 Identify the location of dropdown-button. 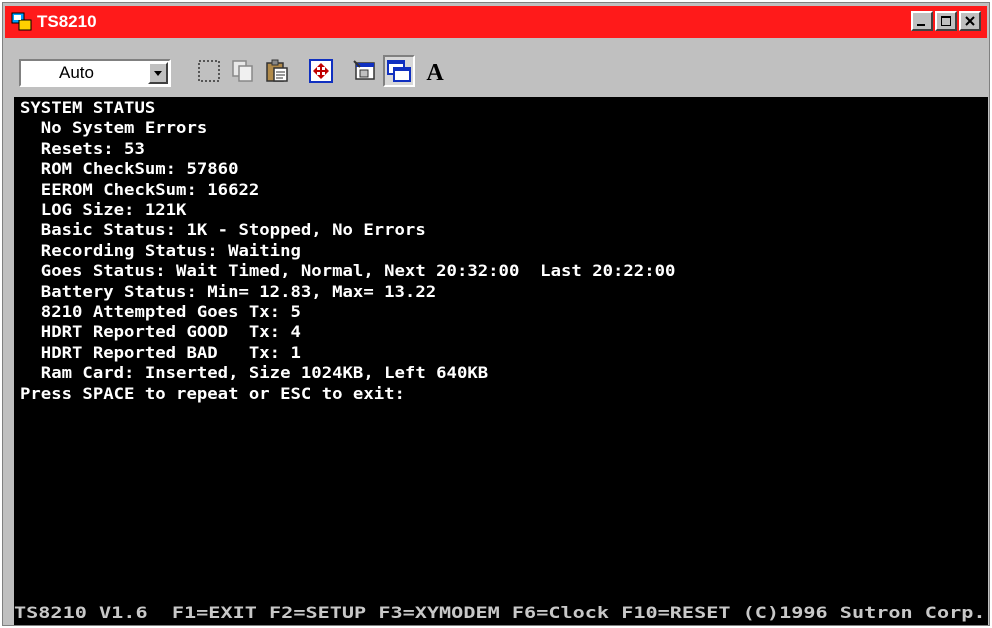
(158, 73).